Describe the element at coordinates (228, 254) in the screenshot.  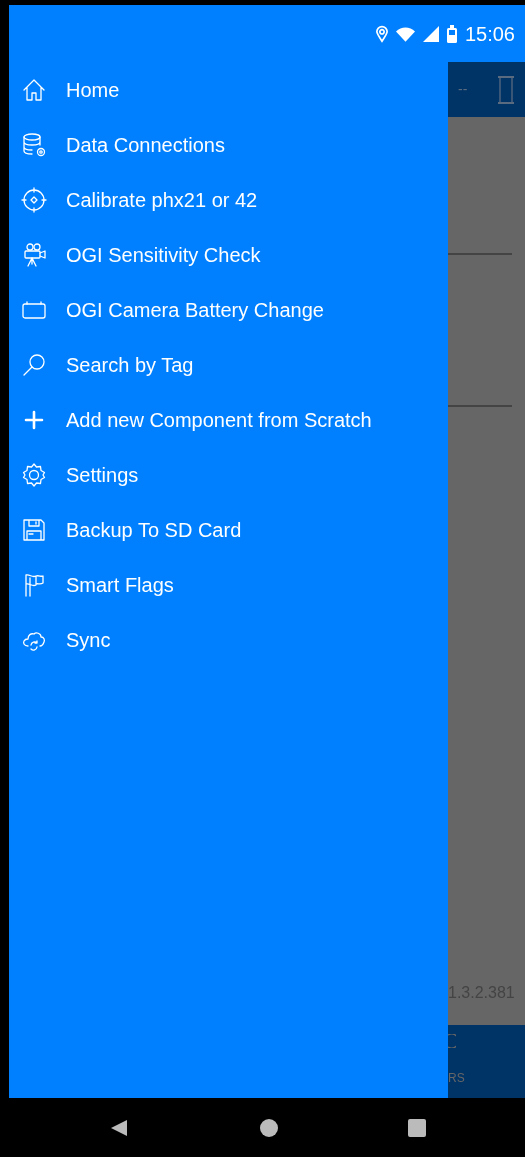
I see `menu-item: OGI Sensitivity Check` at that location.